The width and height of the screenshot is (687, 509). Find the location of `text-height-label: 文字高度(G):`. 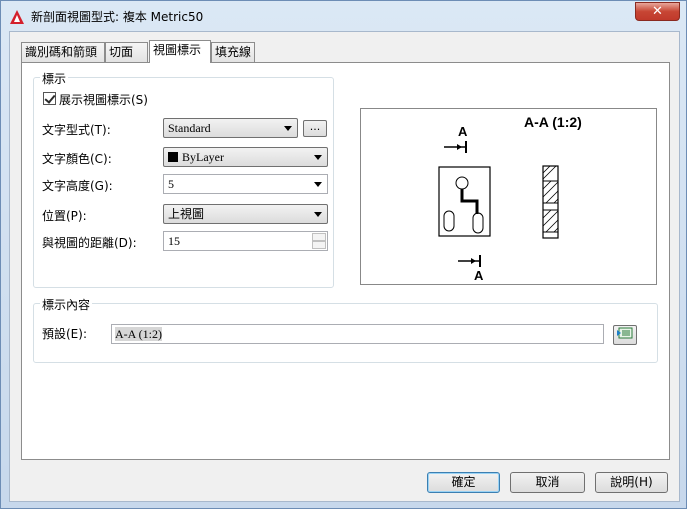

text-height-label: 文字高度(G): is located at coordinates (77, 186).